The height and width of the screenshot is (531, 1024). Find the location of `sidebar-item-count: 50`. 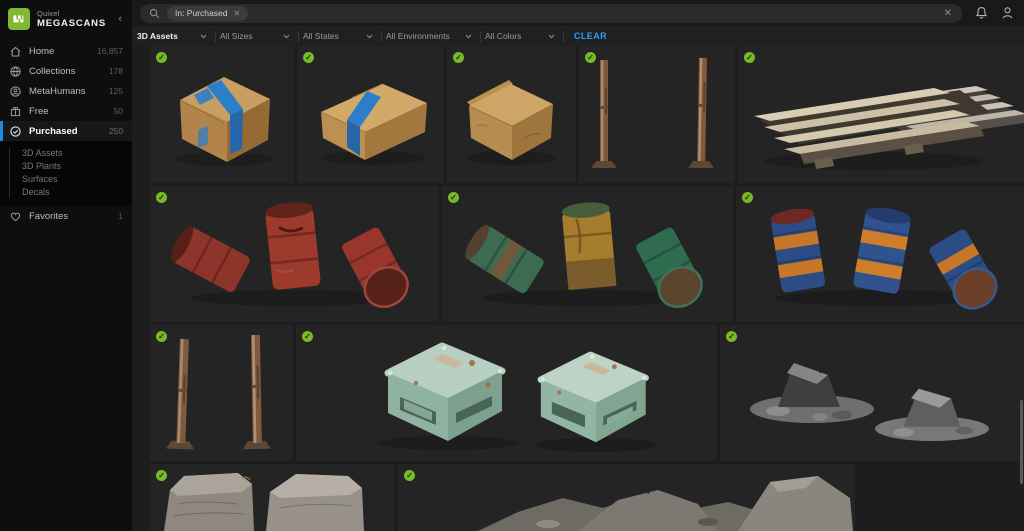

sidebar-item-count: 50 is located at coordinates (118, 111).